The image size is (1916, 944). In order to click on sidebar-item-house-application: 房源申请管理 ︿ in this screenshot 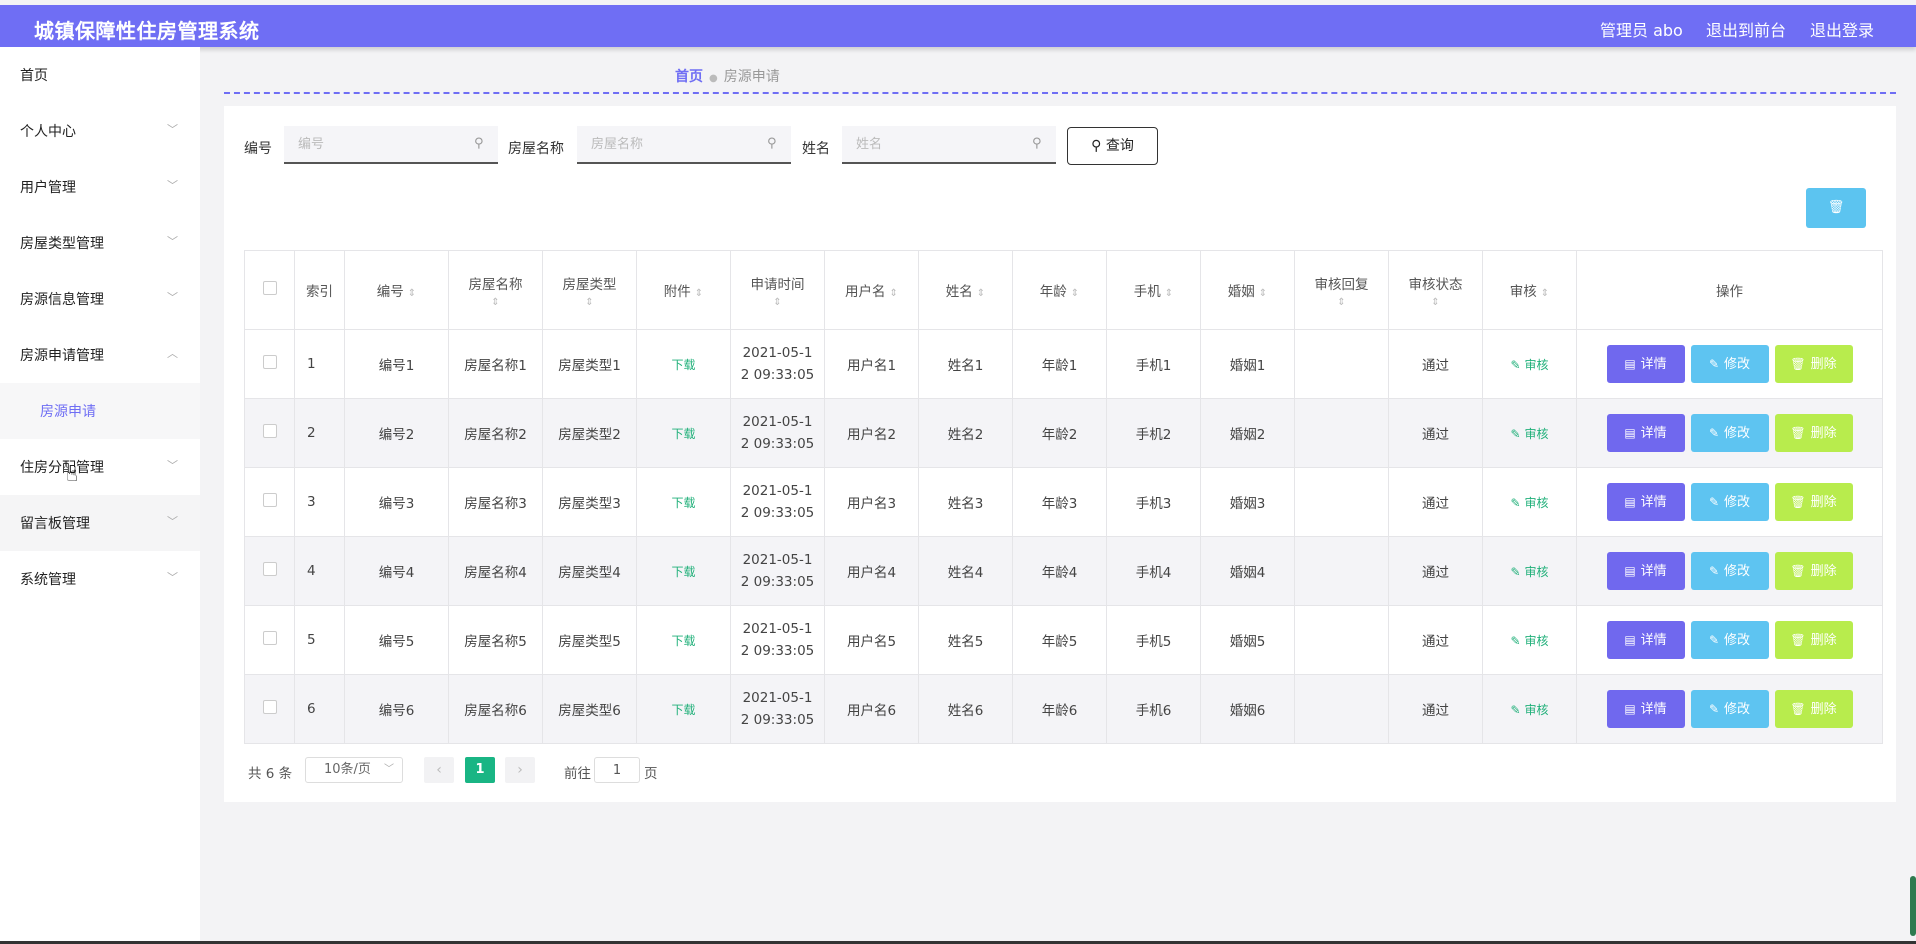, I will do `click(100, 355)`.